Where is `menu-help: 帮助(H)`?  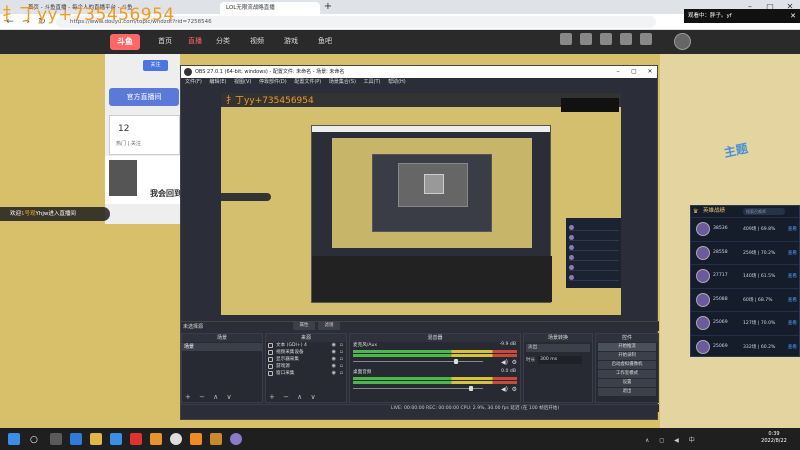
menu-help: 帮助(H) is located at coordinates (397, 82).